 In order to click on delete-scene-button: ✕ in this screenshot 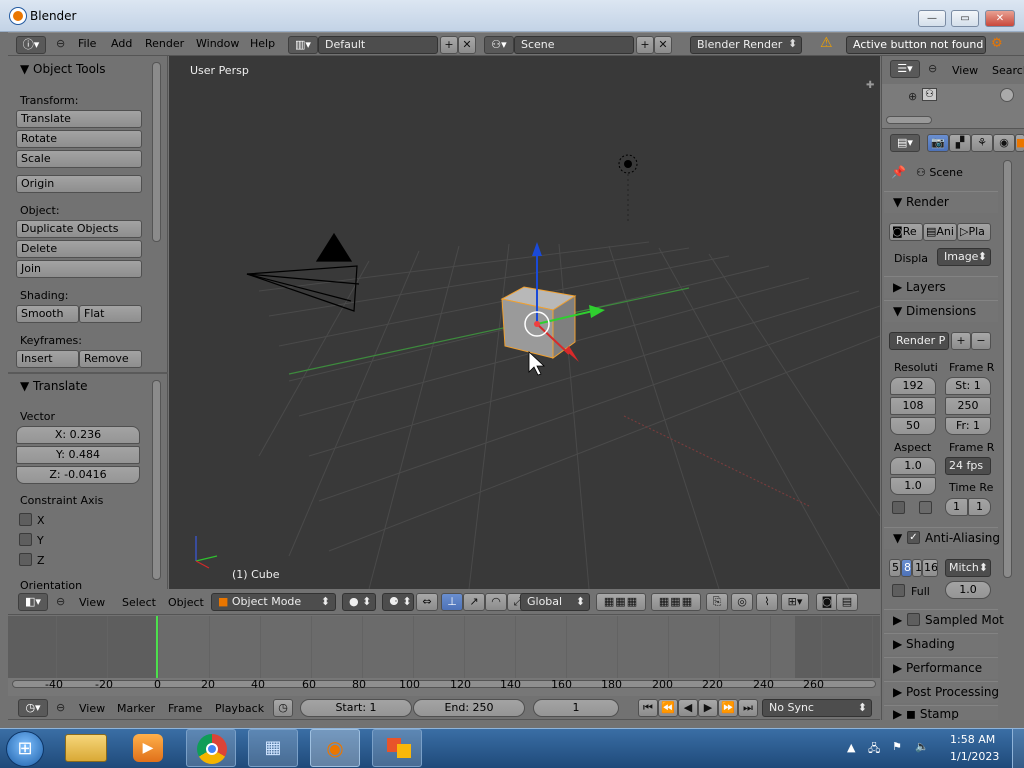, I will do `click(663, 45)`.